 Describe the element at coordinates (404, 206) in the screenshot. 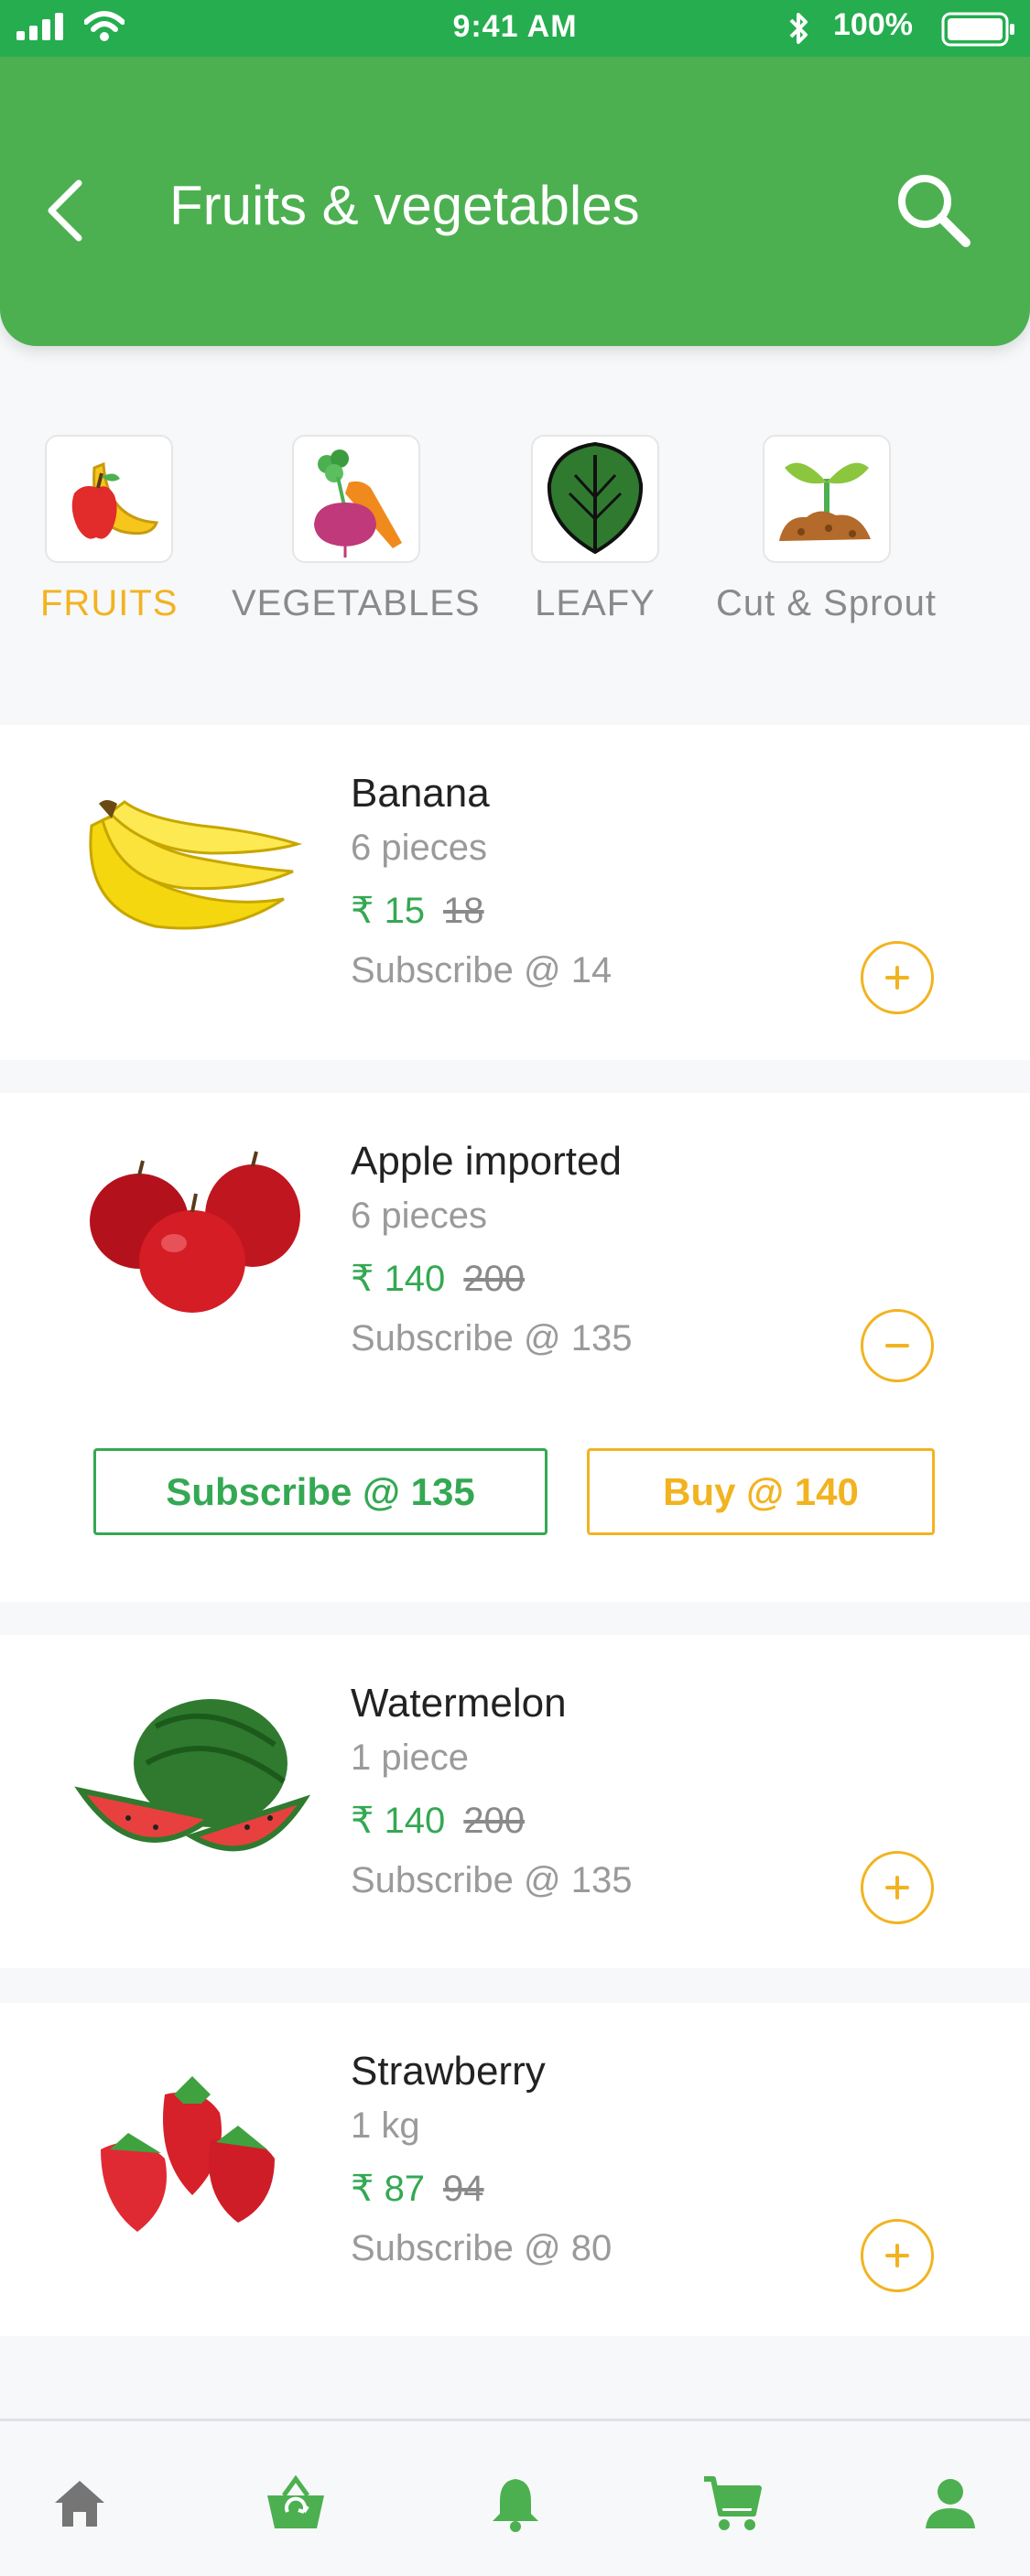

I see `page-title: Fruits & vegetables` at that location.